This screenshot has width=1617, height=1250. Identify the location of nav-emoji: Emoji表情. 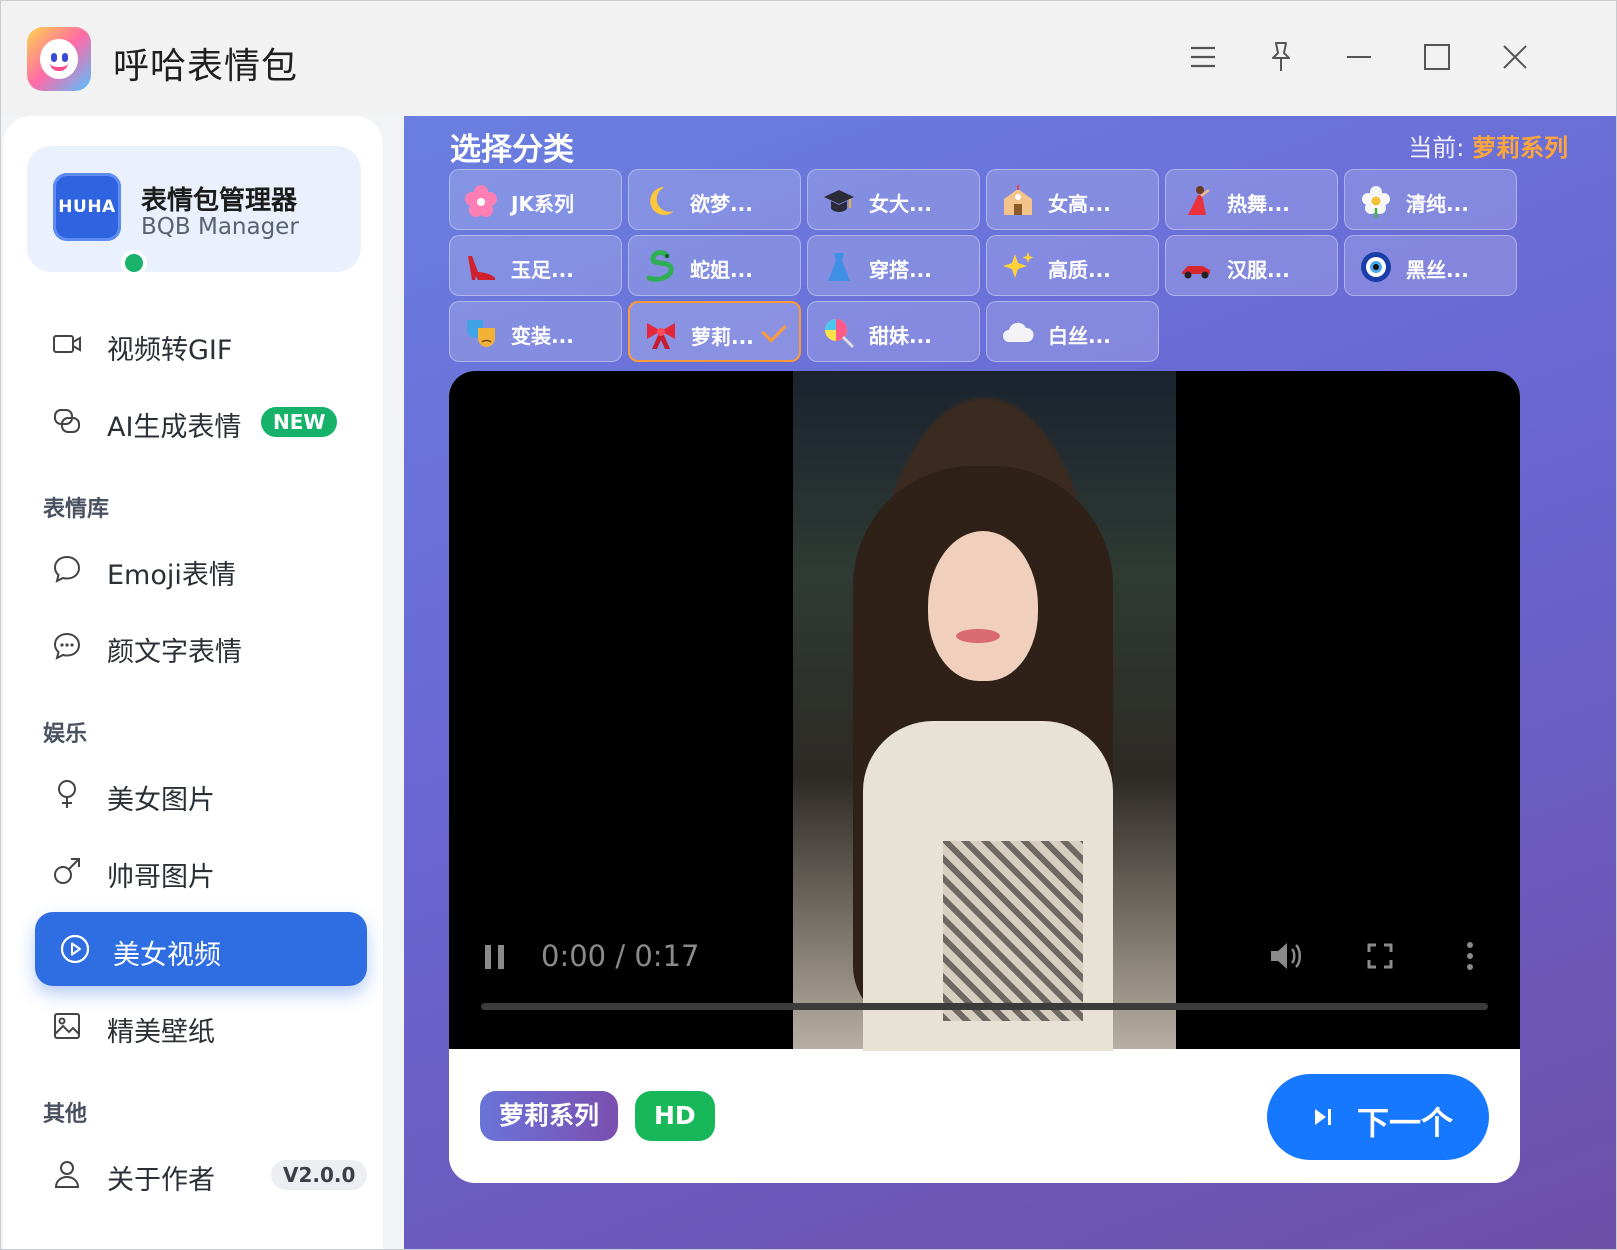
(201, 569).